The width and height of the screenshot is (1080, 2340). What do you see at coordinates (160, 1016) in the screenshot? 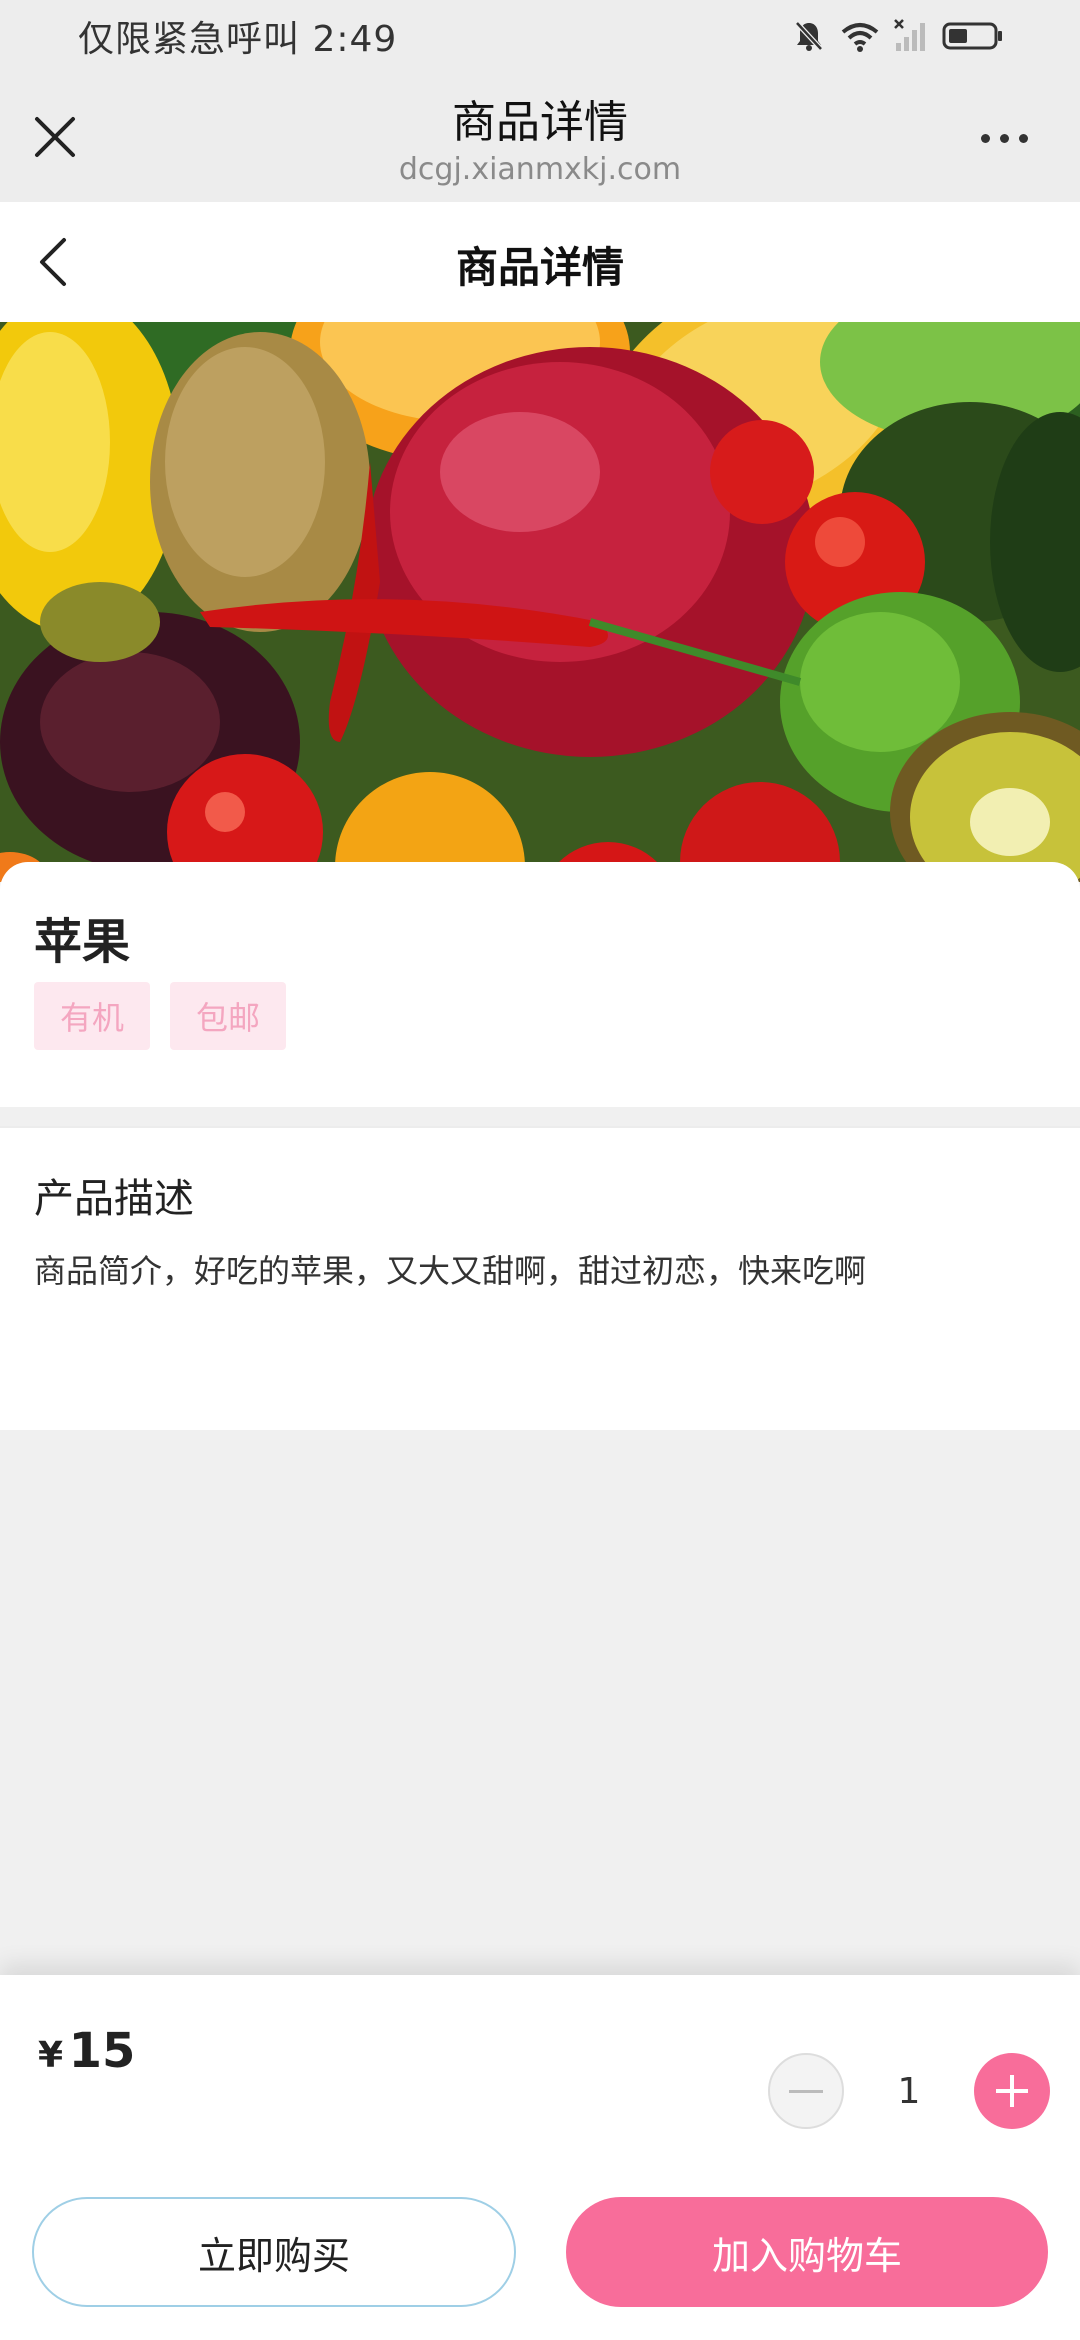
I see `product-tags: 有机 包邮` at bounding box center [160, 1016].